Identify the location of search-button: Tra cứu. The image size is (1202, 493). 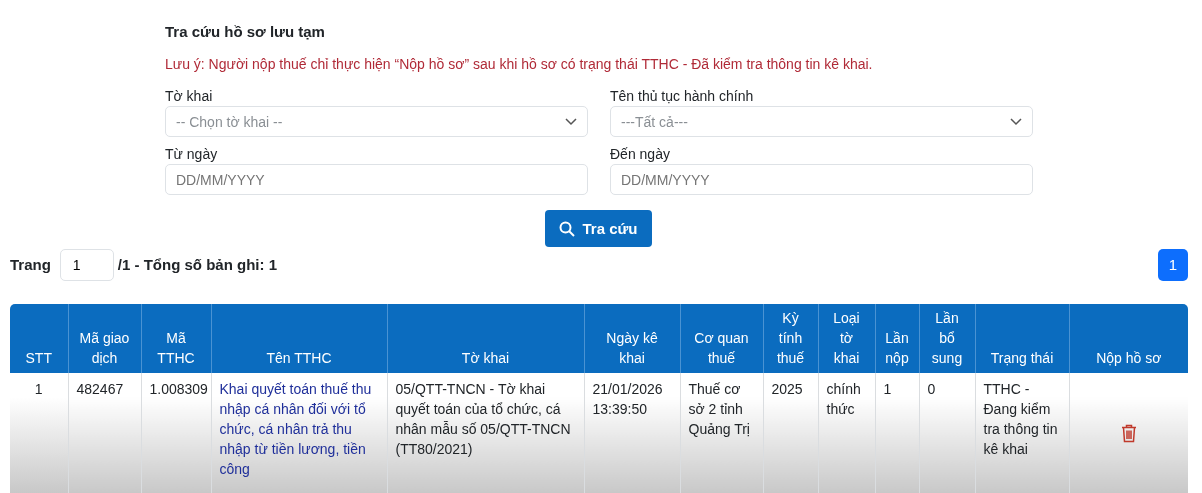
(598, 228).